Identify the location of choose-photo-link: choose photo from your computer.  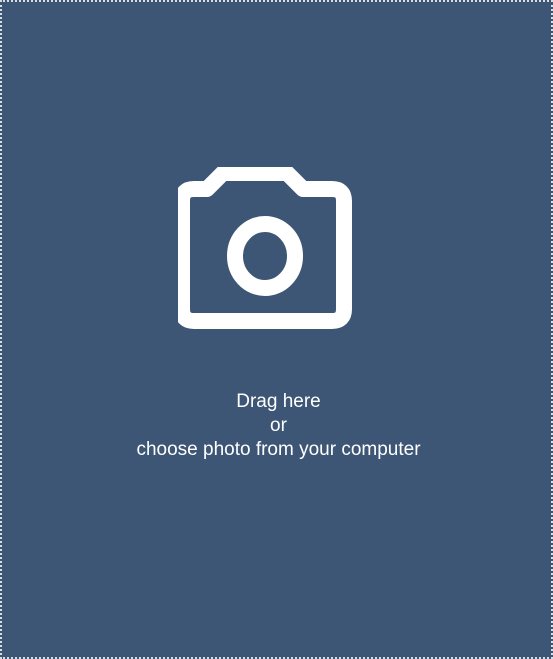
(277, 450).